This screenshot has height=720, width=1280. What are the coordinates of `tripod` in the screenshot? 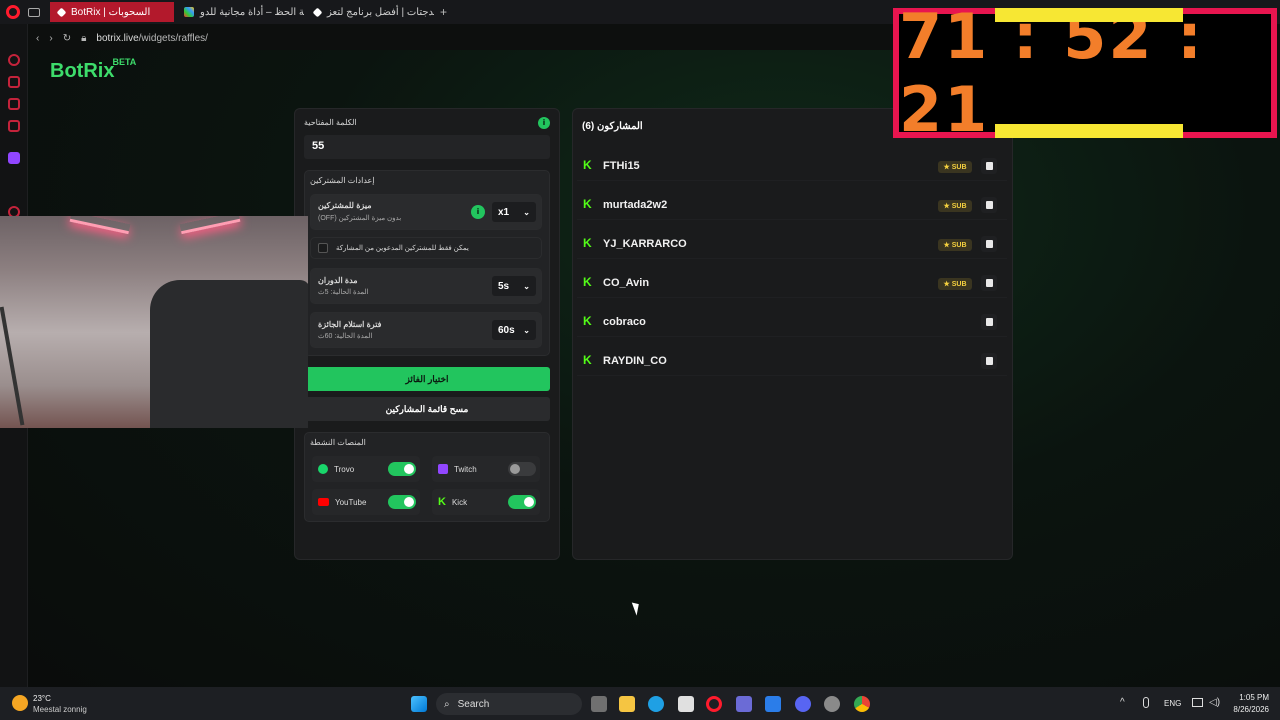 It's located at (12, 366).